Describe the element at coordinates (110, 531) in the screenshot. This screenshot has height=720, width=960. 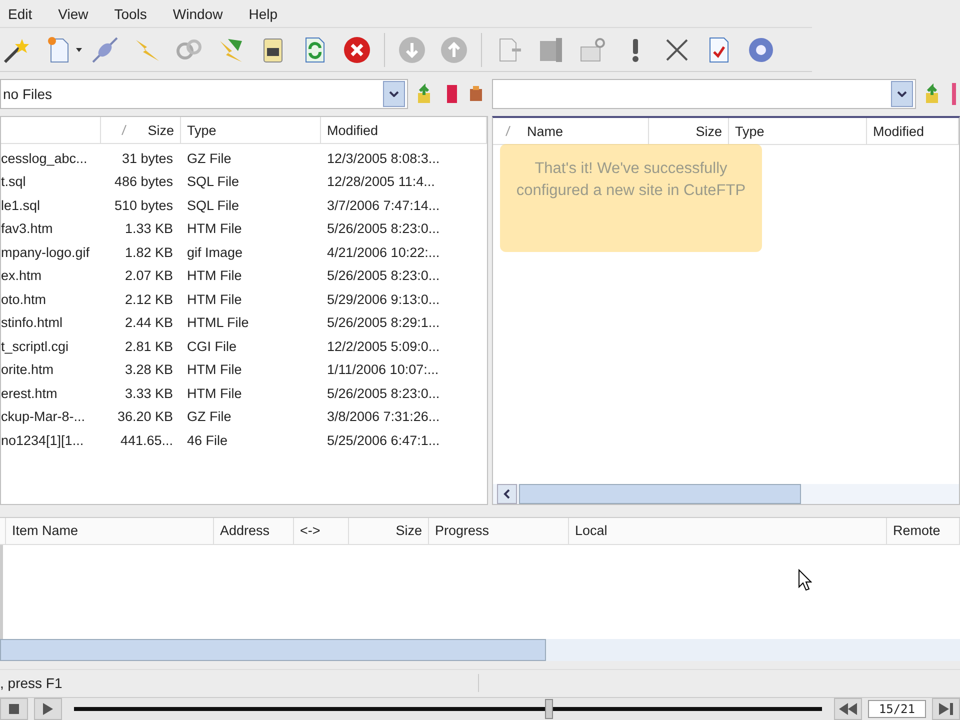
I see `column-header: Item Name` at that location.